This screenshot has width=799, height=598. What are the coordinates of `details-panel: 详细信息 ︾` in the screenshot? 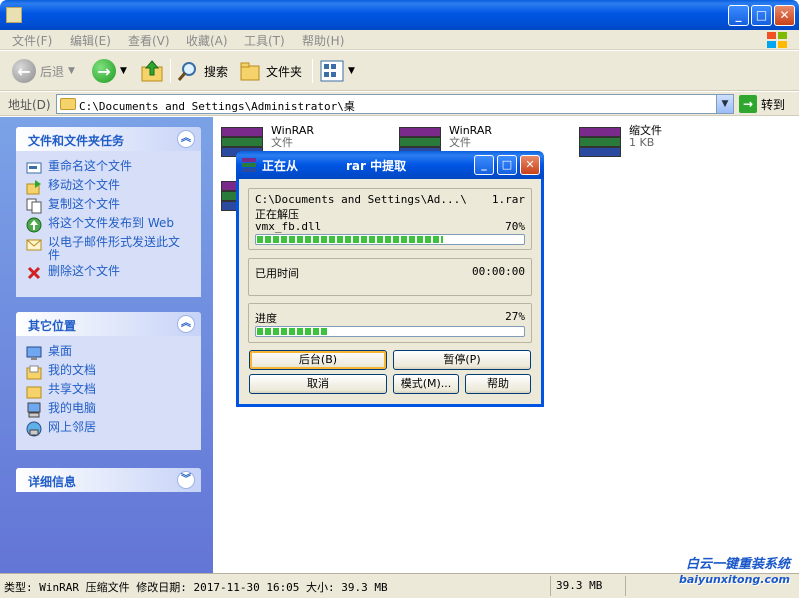 It's located at (108, 480).